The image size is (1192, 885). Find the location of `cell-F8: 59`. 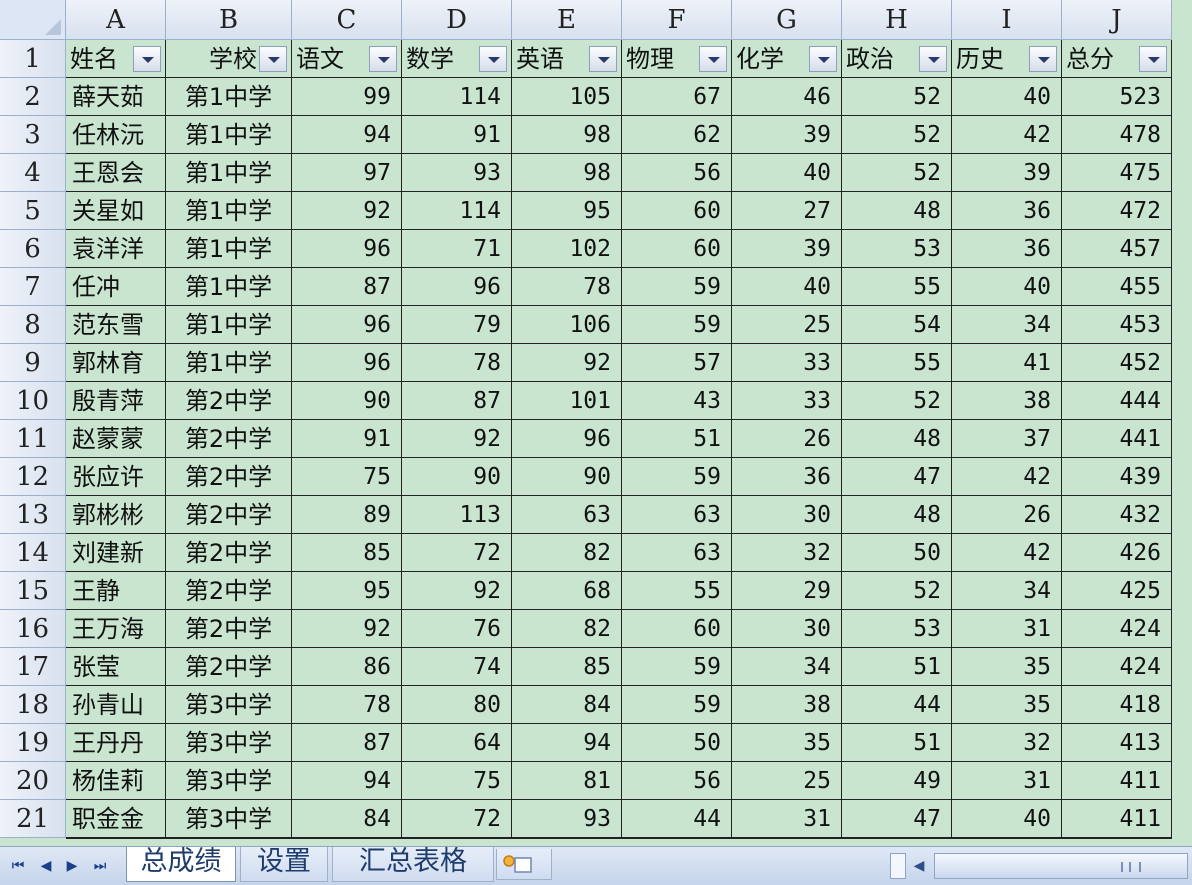

cell-F8: 59 is located at coordinates (677, 325).